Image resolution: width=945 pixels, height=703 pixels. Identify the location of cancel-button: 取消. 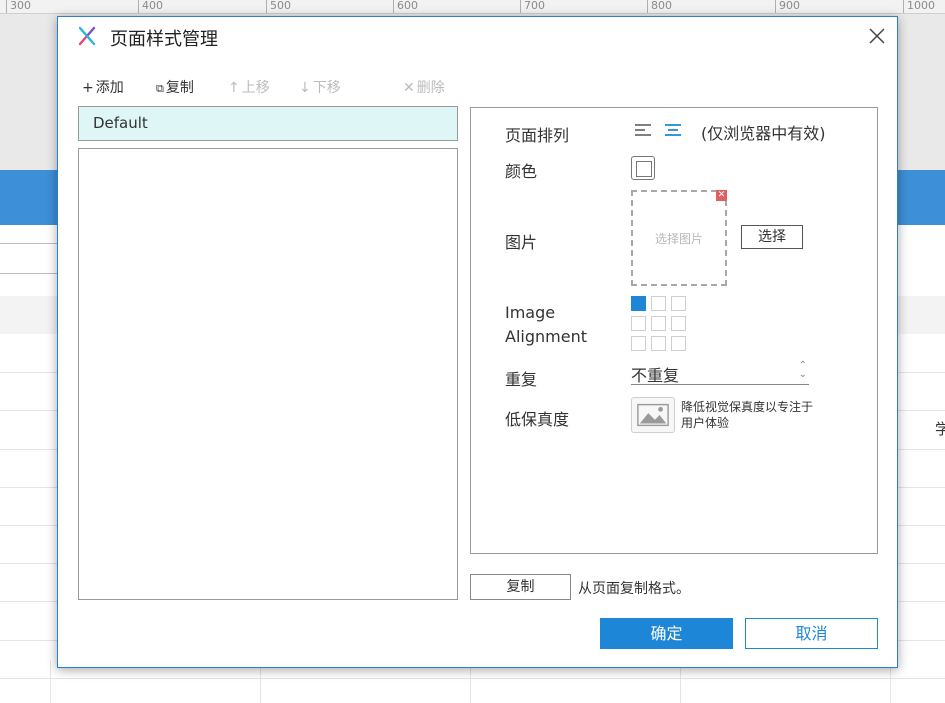
(811, 633).